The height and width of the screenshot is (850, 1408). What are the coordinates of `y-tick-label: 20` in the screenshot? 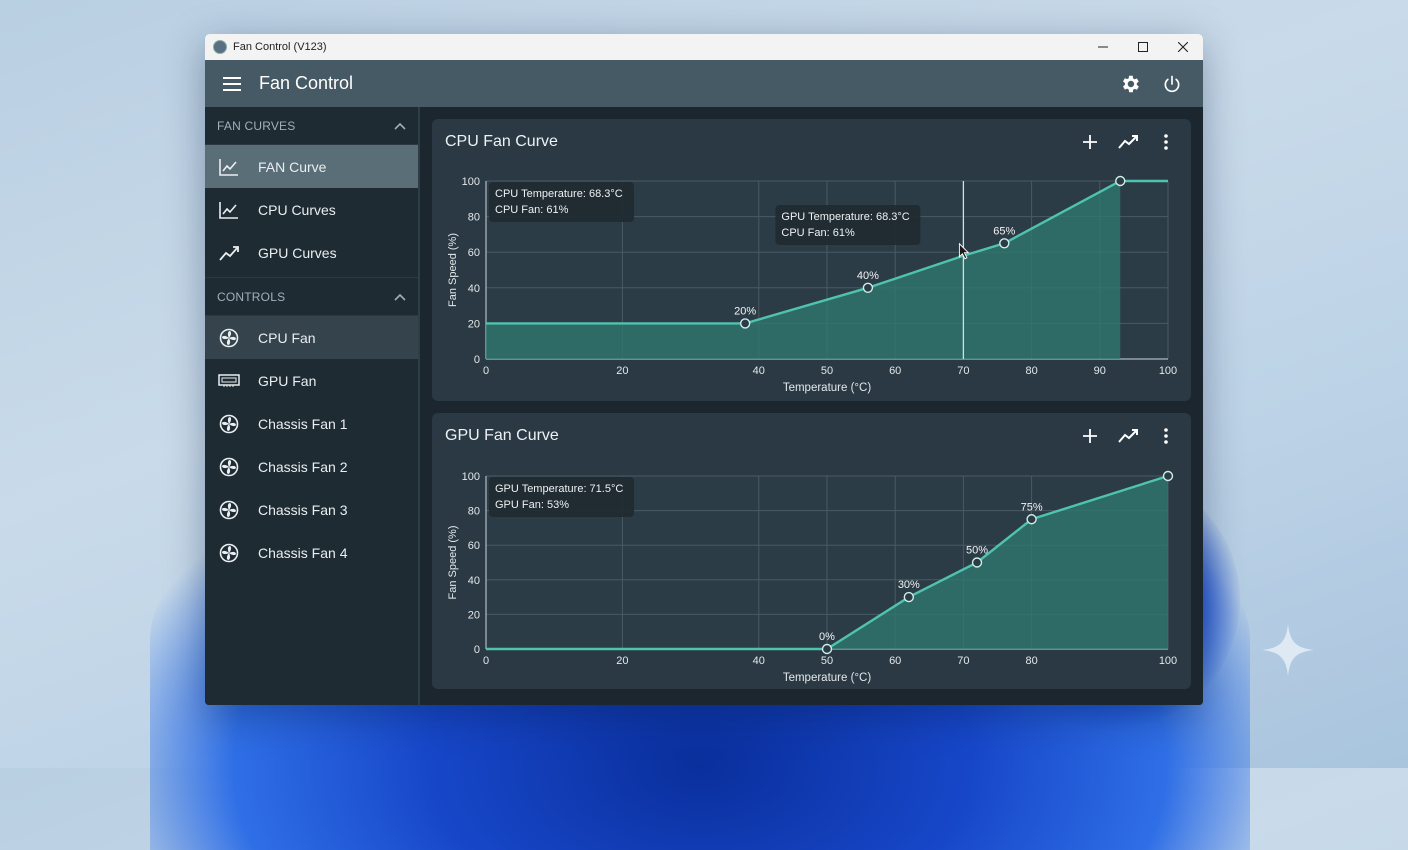 It's located at (474, 615).